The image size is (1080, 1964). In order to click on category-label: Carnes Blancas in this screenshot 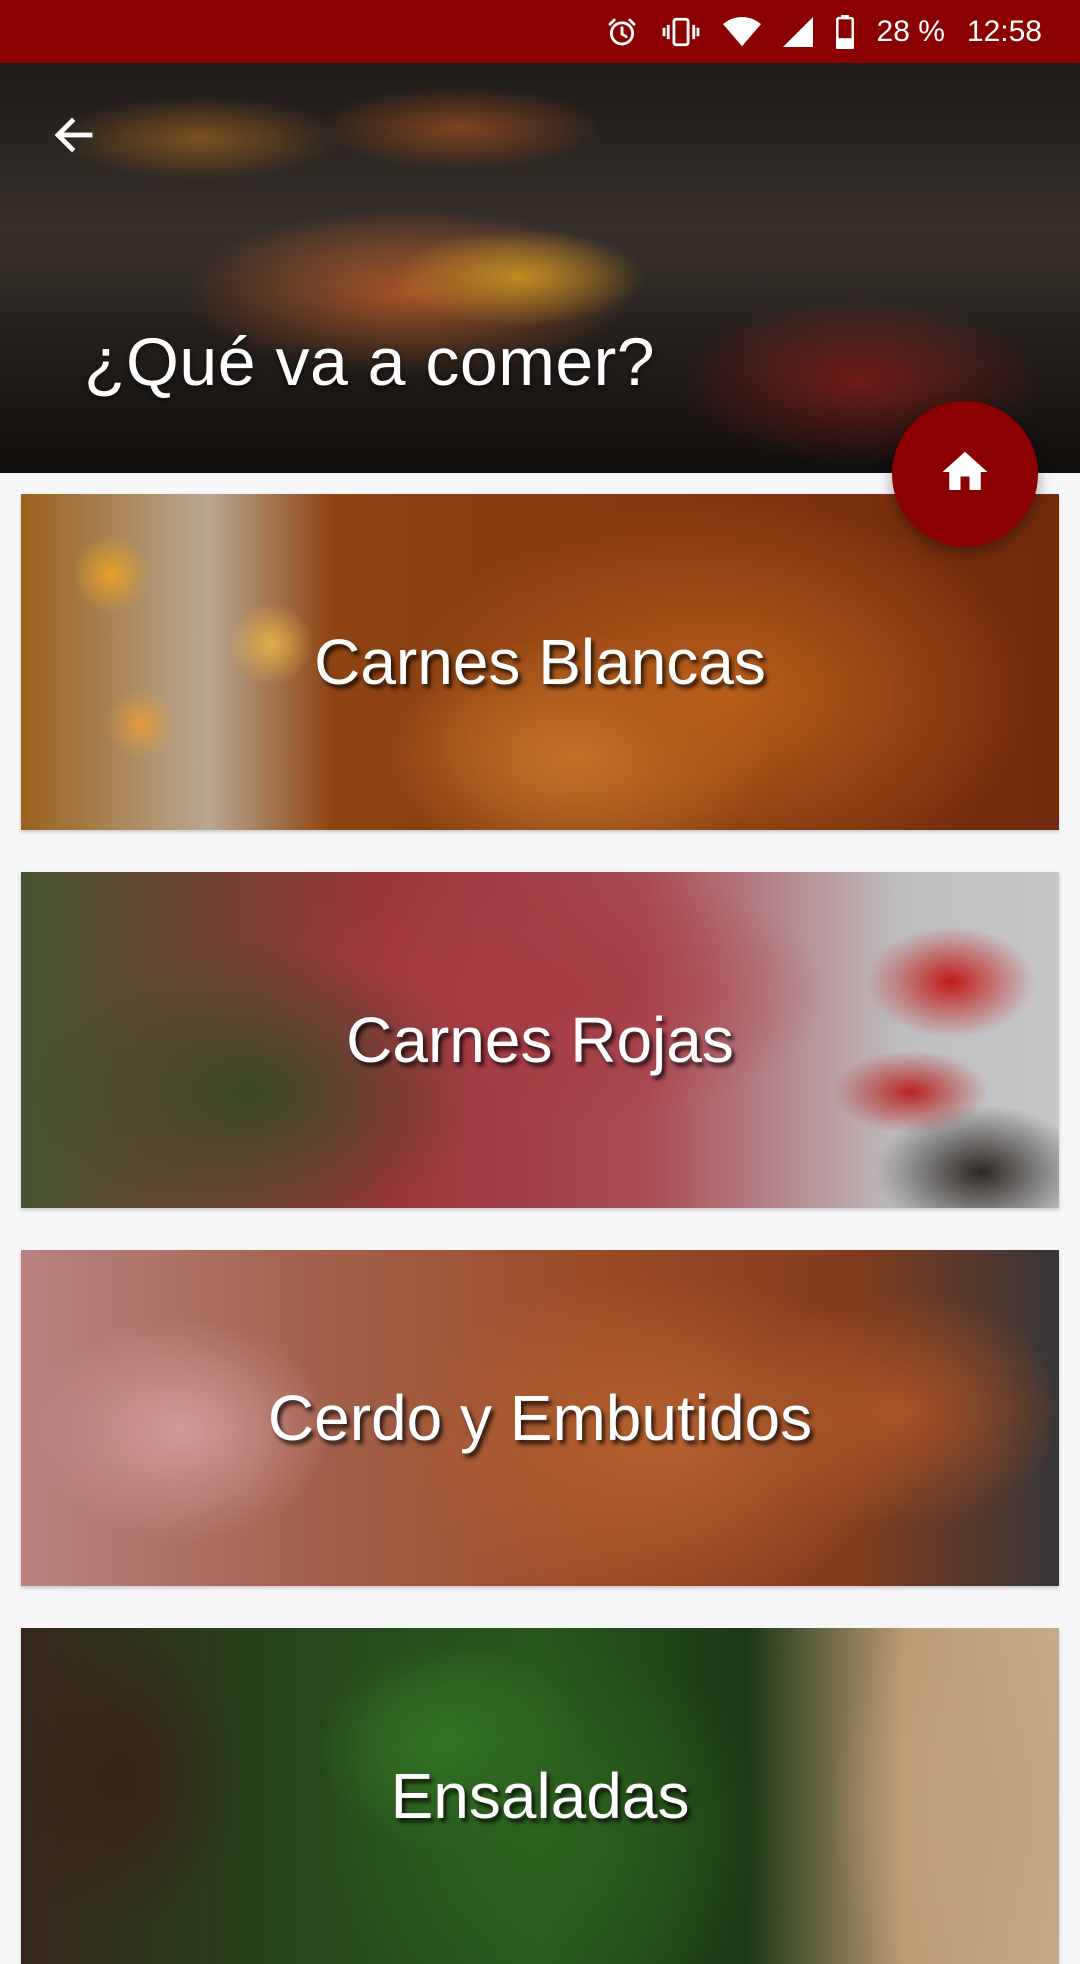, I will do `click(540, 662)`.